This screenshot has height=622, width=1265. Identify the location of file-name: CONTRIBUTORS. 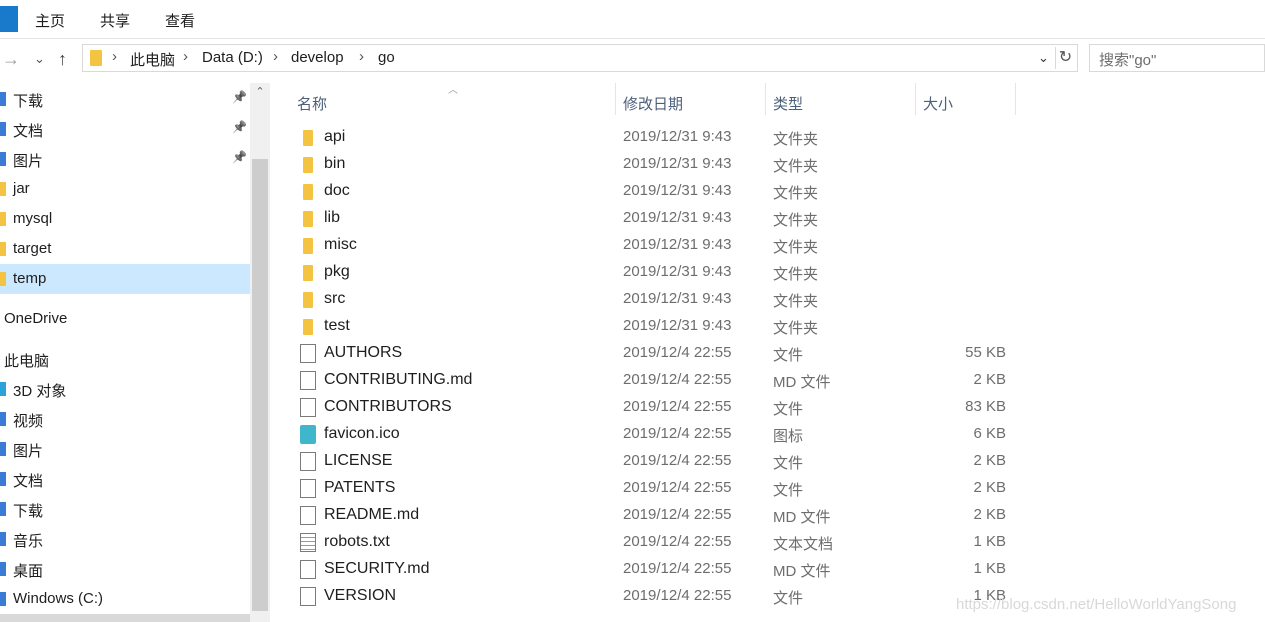
(388, 406).